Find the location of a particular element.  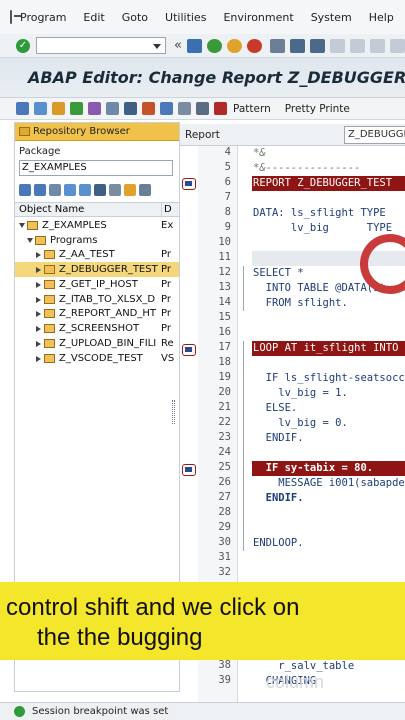

tree-package-node: Z_EXAMPLES Ex is located at coordinates (97, 225).